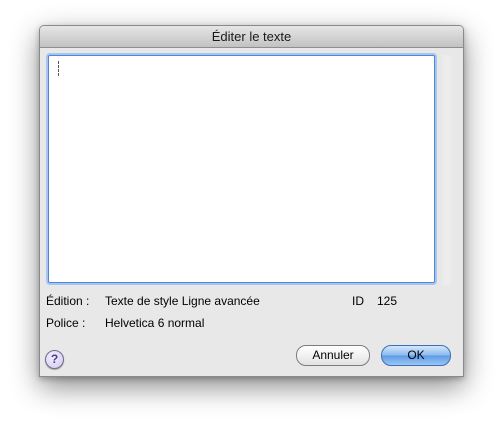 The image size is (502, 430). What do you see at coordinates (333, 355) in the screenshot?
I see `cancel-button: Annuler` at bounding box center [333, 355].